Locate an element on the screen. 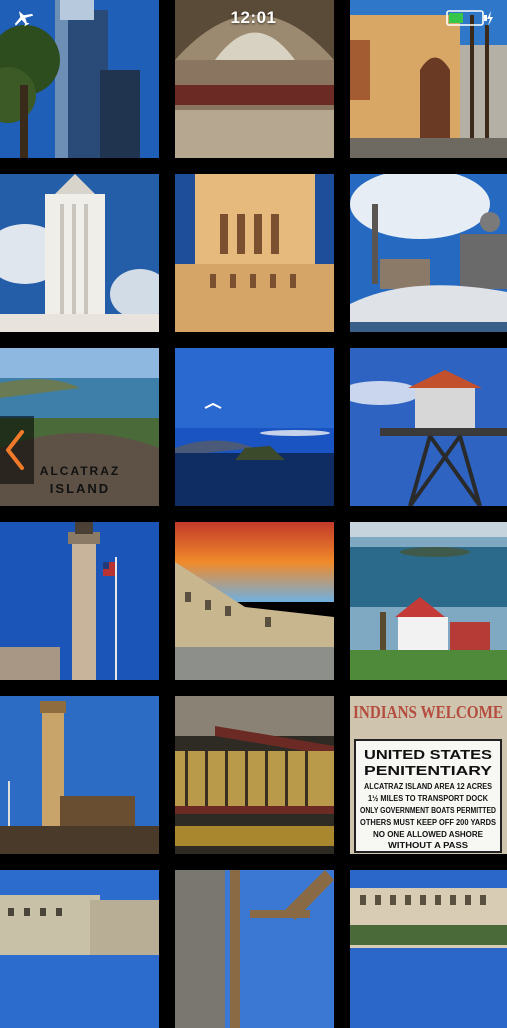 This screenshot has height=1028, width=507. photo-prison-yard-sunset is located at coordinates (254, 601).